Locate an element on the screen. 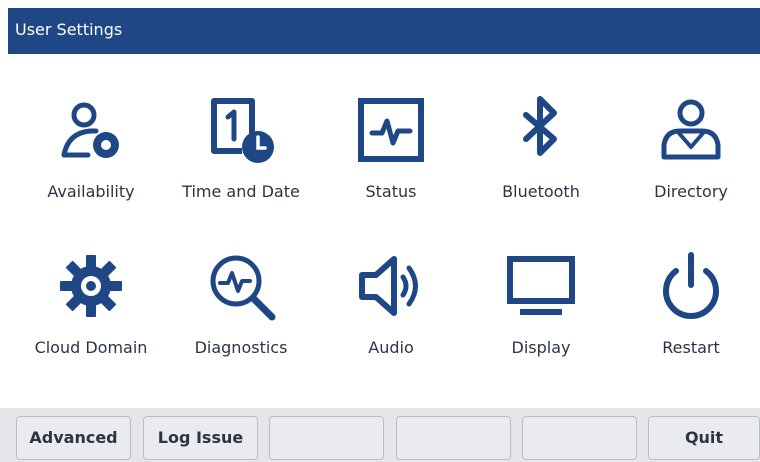 The height and width of the screenshot is (462, 760). menu-item-time-and-date: Time and Date is located at coordinates (241, 145).